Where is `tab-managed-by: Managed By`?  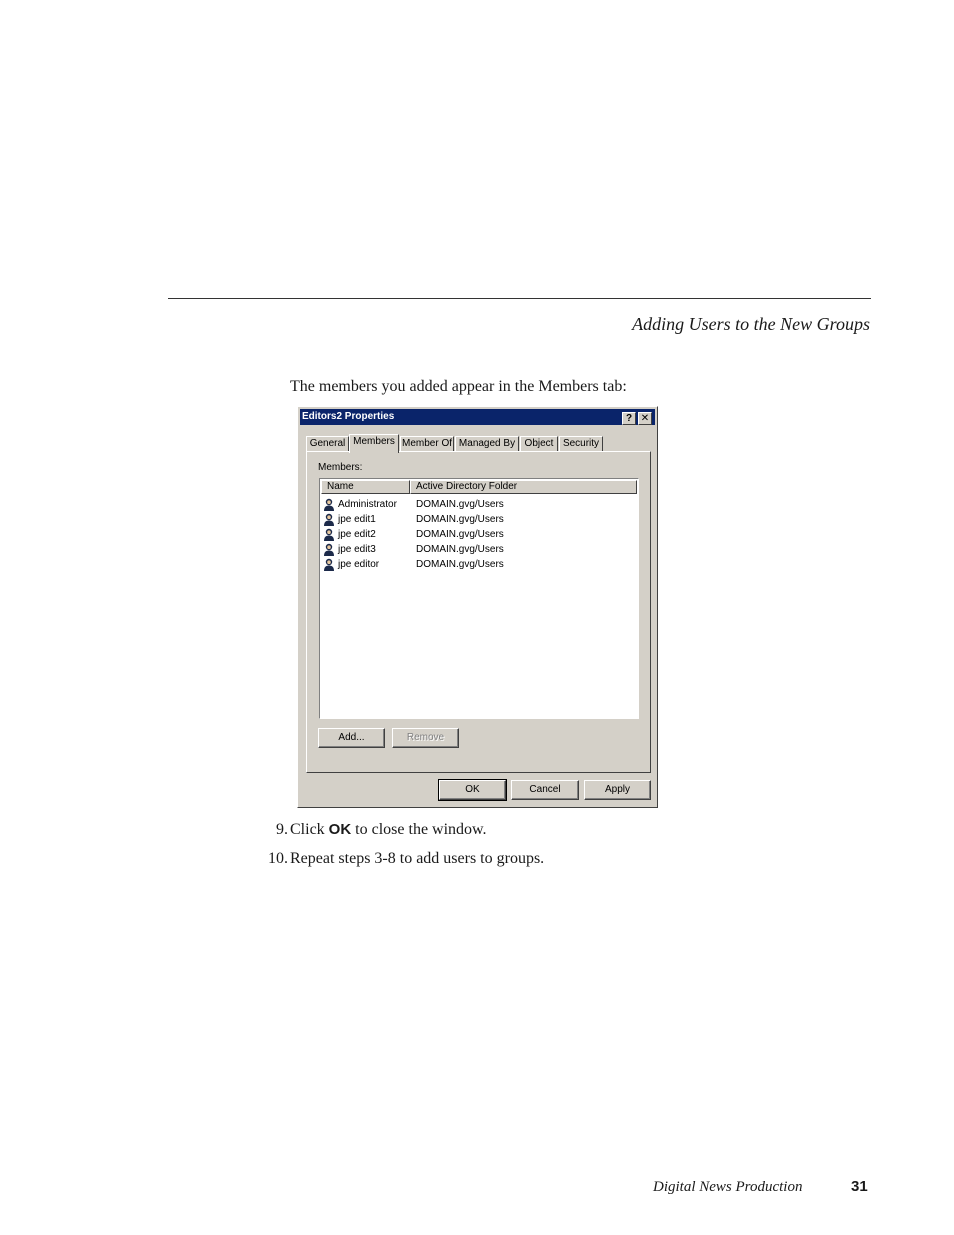
tab-managed-by: Managed By is located at coordinates (487, 443).